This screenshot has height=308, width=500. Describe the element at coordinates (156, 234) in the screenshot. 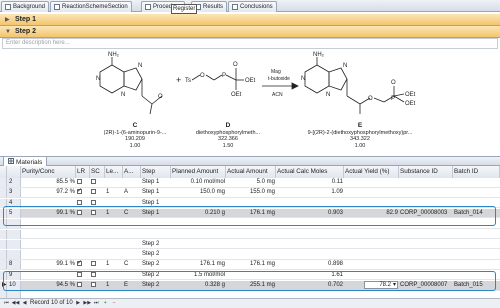

I see `cell-step` at that location.